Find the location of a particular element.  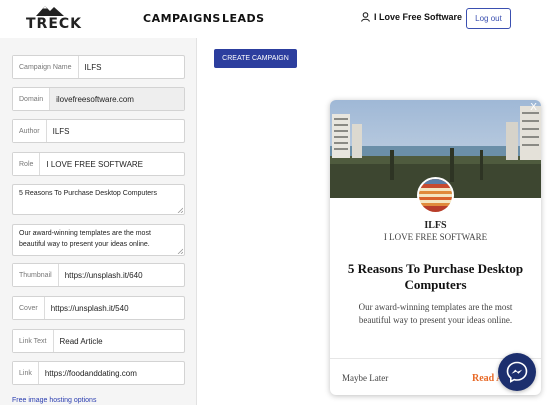

thumbnail-field: Thumbnail https://unsplash.it/640 is located at coordinates (98, 275).